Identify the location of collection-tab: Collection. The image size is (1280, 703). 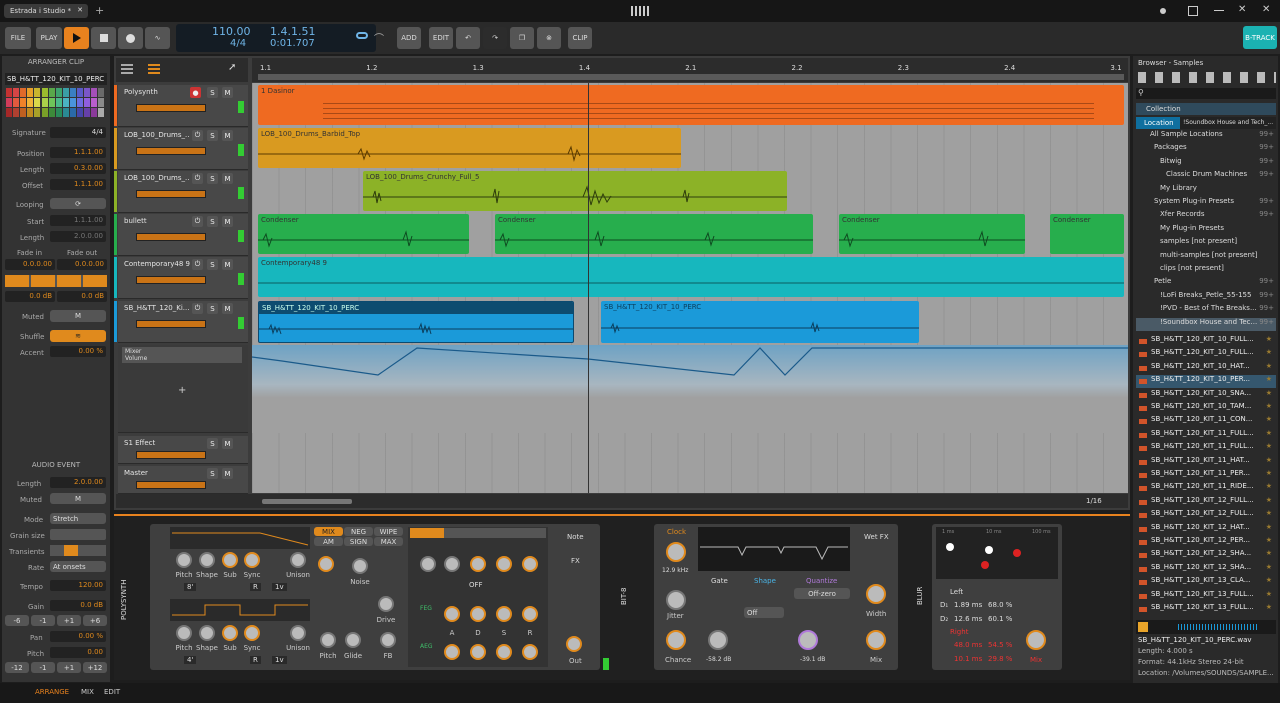
(1206, 109).